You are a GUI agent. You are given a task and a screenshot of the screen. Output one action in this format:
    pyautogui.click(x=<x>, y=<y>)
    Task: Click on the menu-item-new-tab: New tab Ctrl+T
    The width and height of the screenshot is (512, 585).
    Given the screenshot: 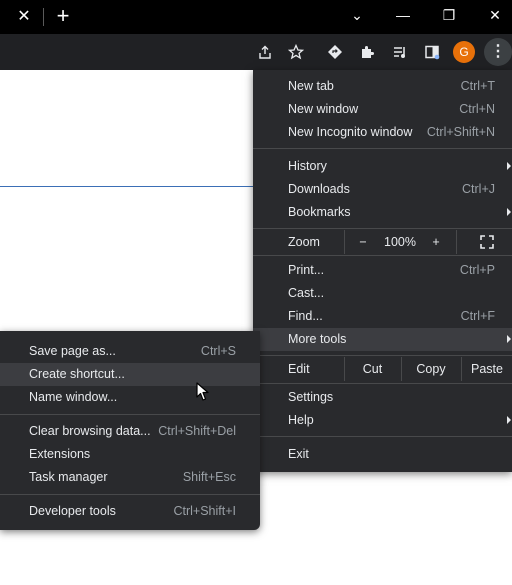 What is the action you would take?
    pyautogui.click(x=382, y=86)
    